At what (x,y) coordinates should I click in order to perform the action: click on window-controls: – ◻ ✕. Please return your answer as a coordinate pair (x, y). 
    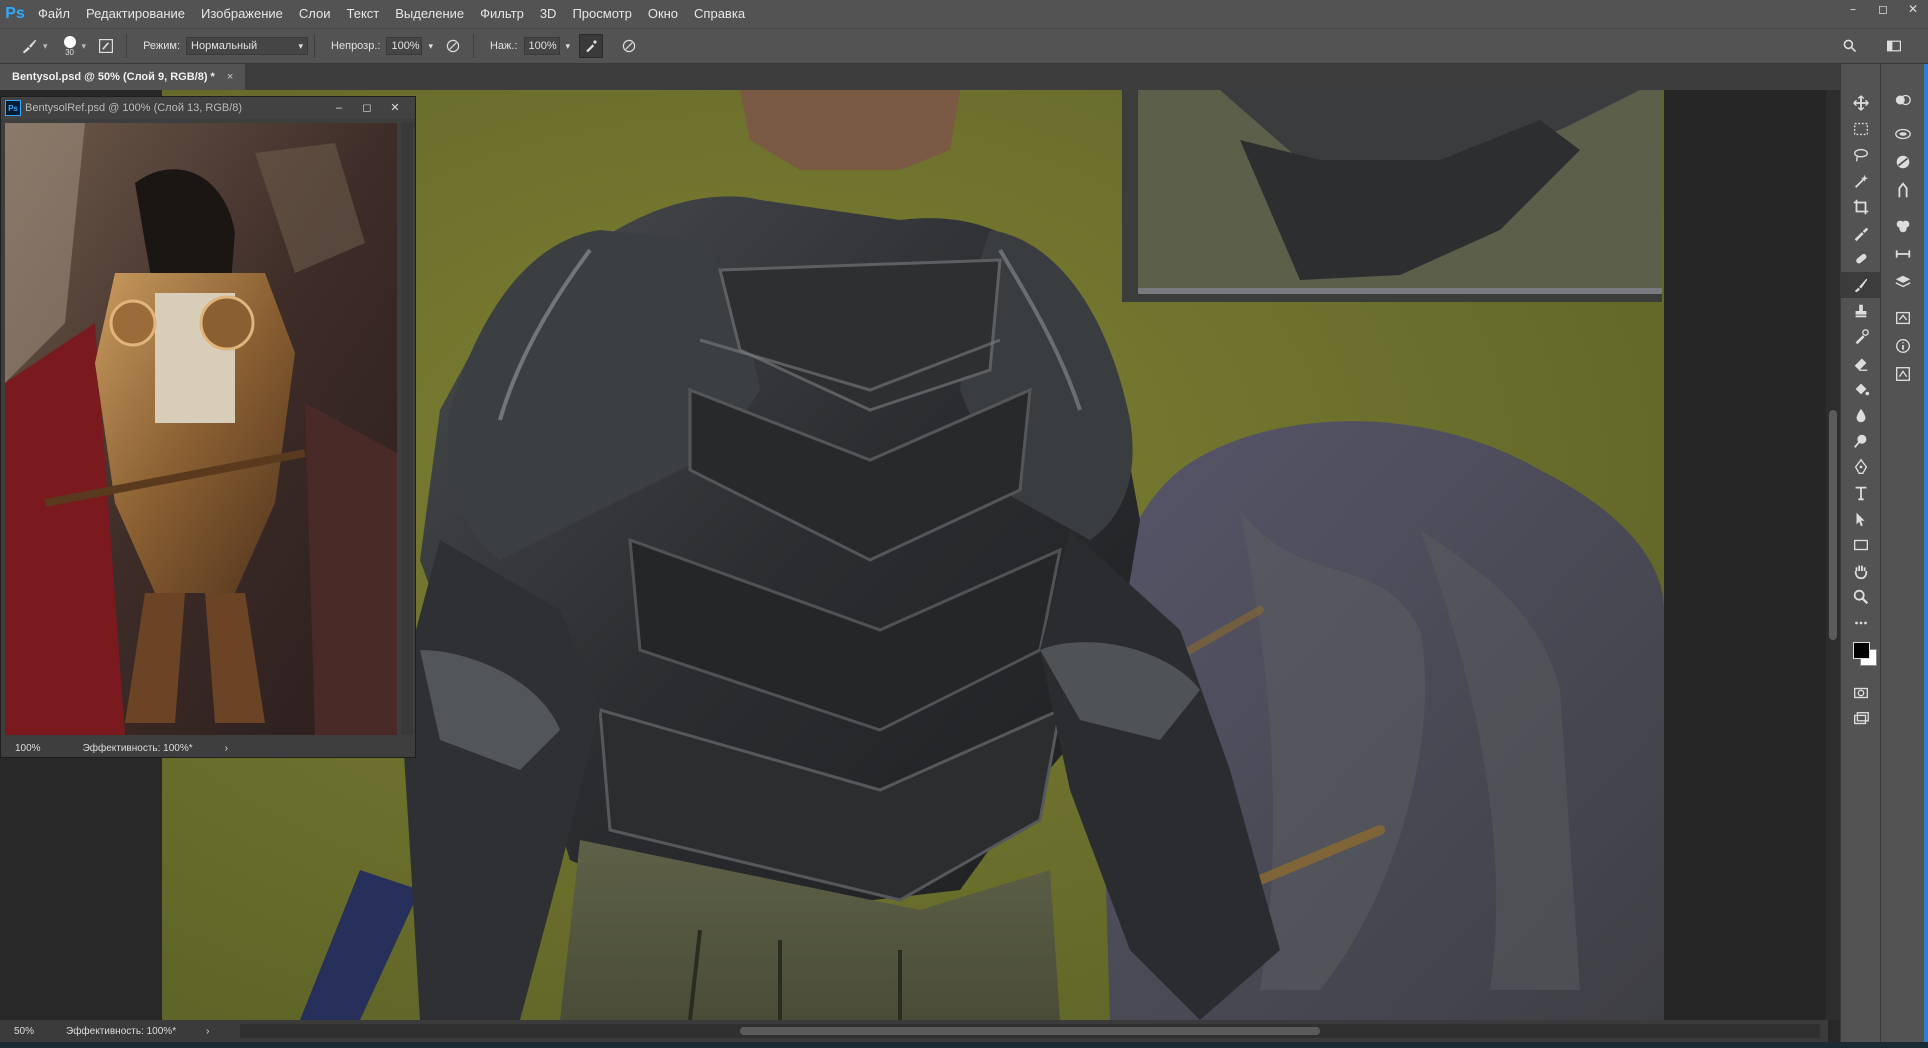
    Looking at the image, I should click on (1883, 9).